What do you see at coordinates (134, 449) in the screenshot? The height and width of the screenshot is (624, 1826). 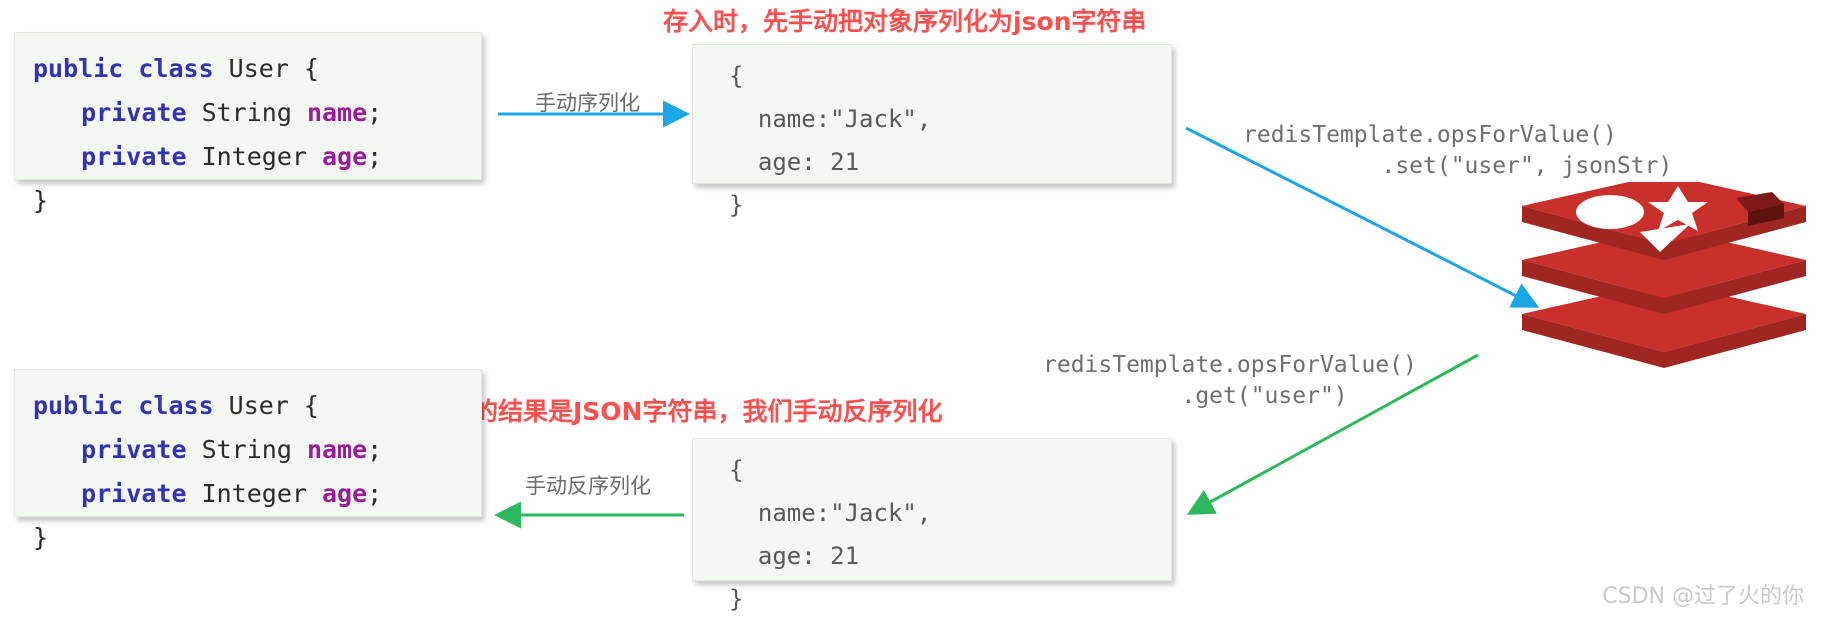 I see `java-keyword-private-name-bottom: private` at bounding box center [134, 449].